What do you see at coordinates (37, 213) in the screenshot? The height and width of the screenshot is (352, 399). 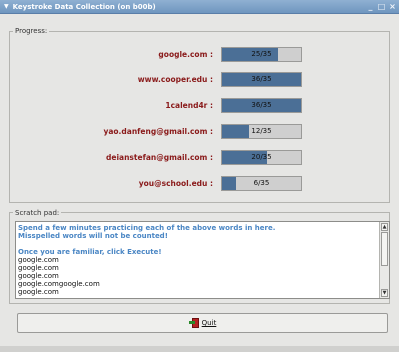 I see `scratch-group-label: Scratch pad:` at bounding box center [37, 213].